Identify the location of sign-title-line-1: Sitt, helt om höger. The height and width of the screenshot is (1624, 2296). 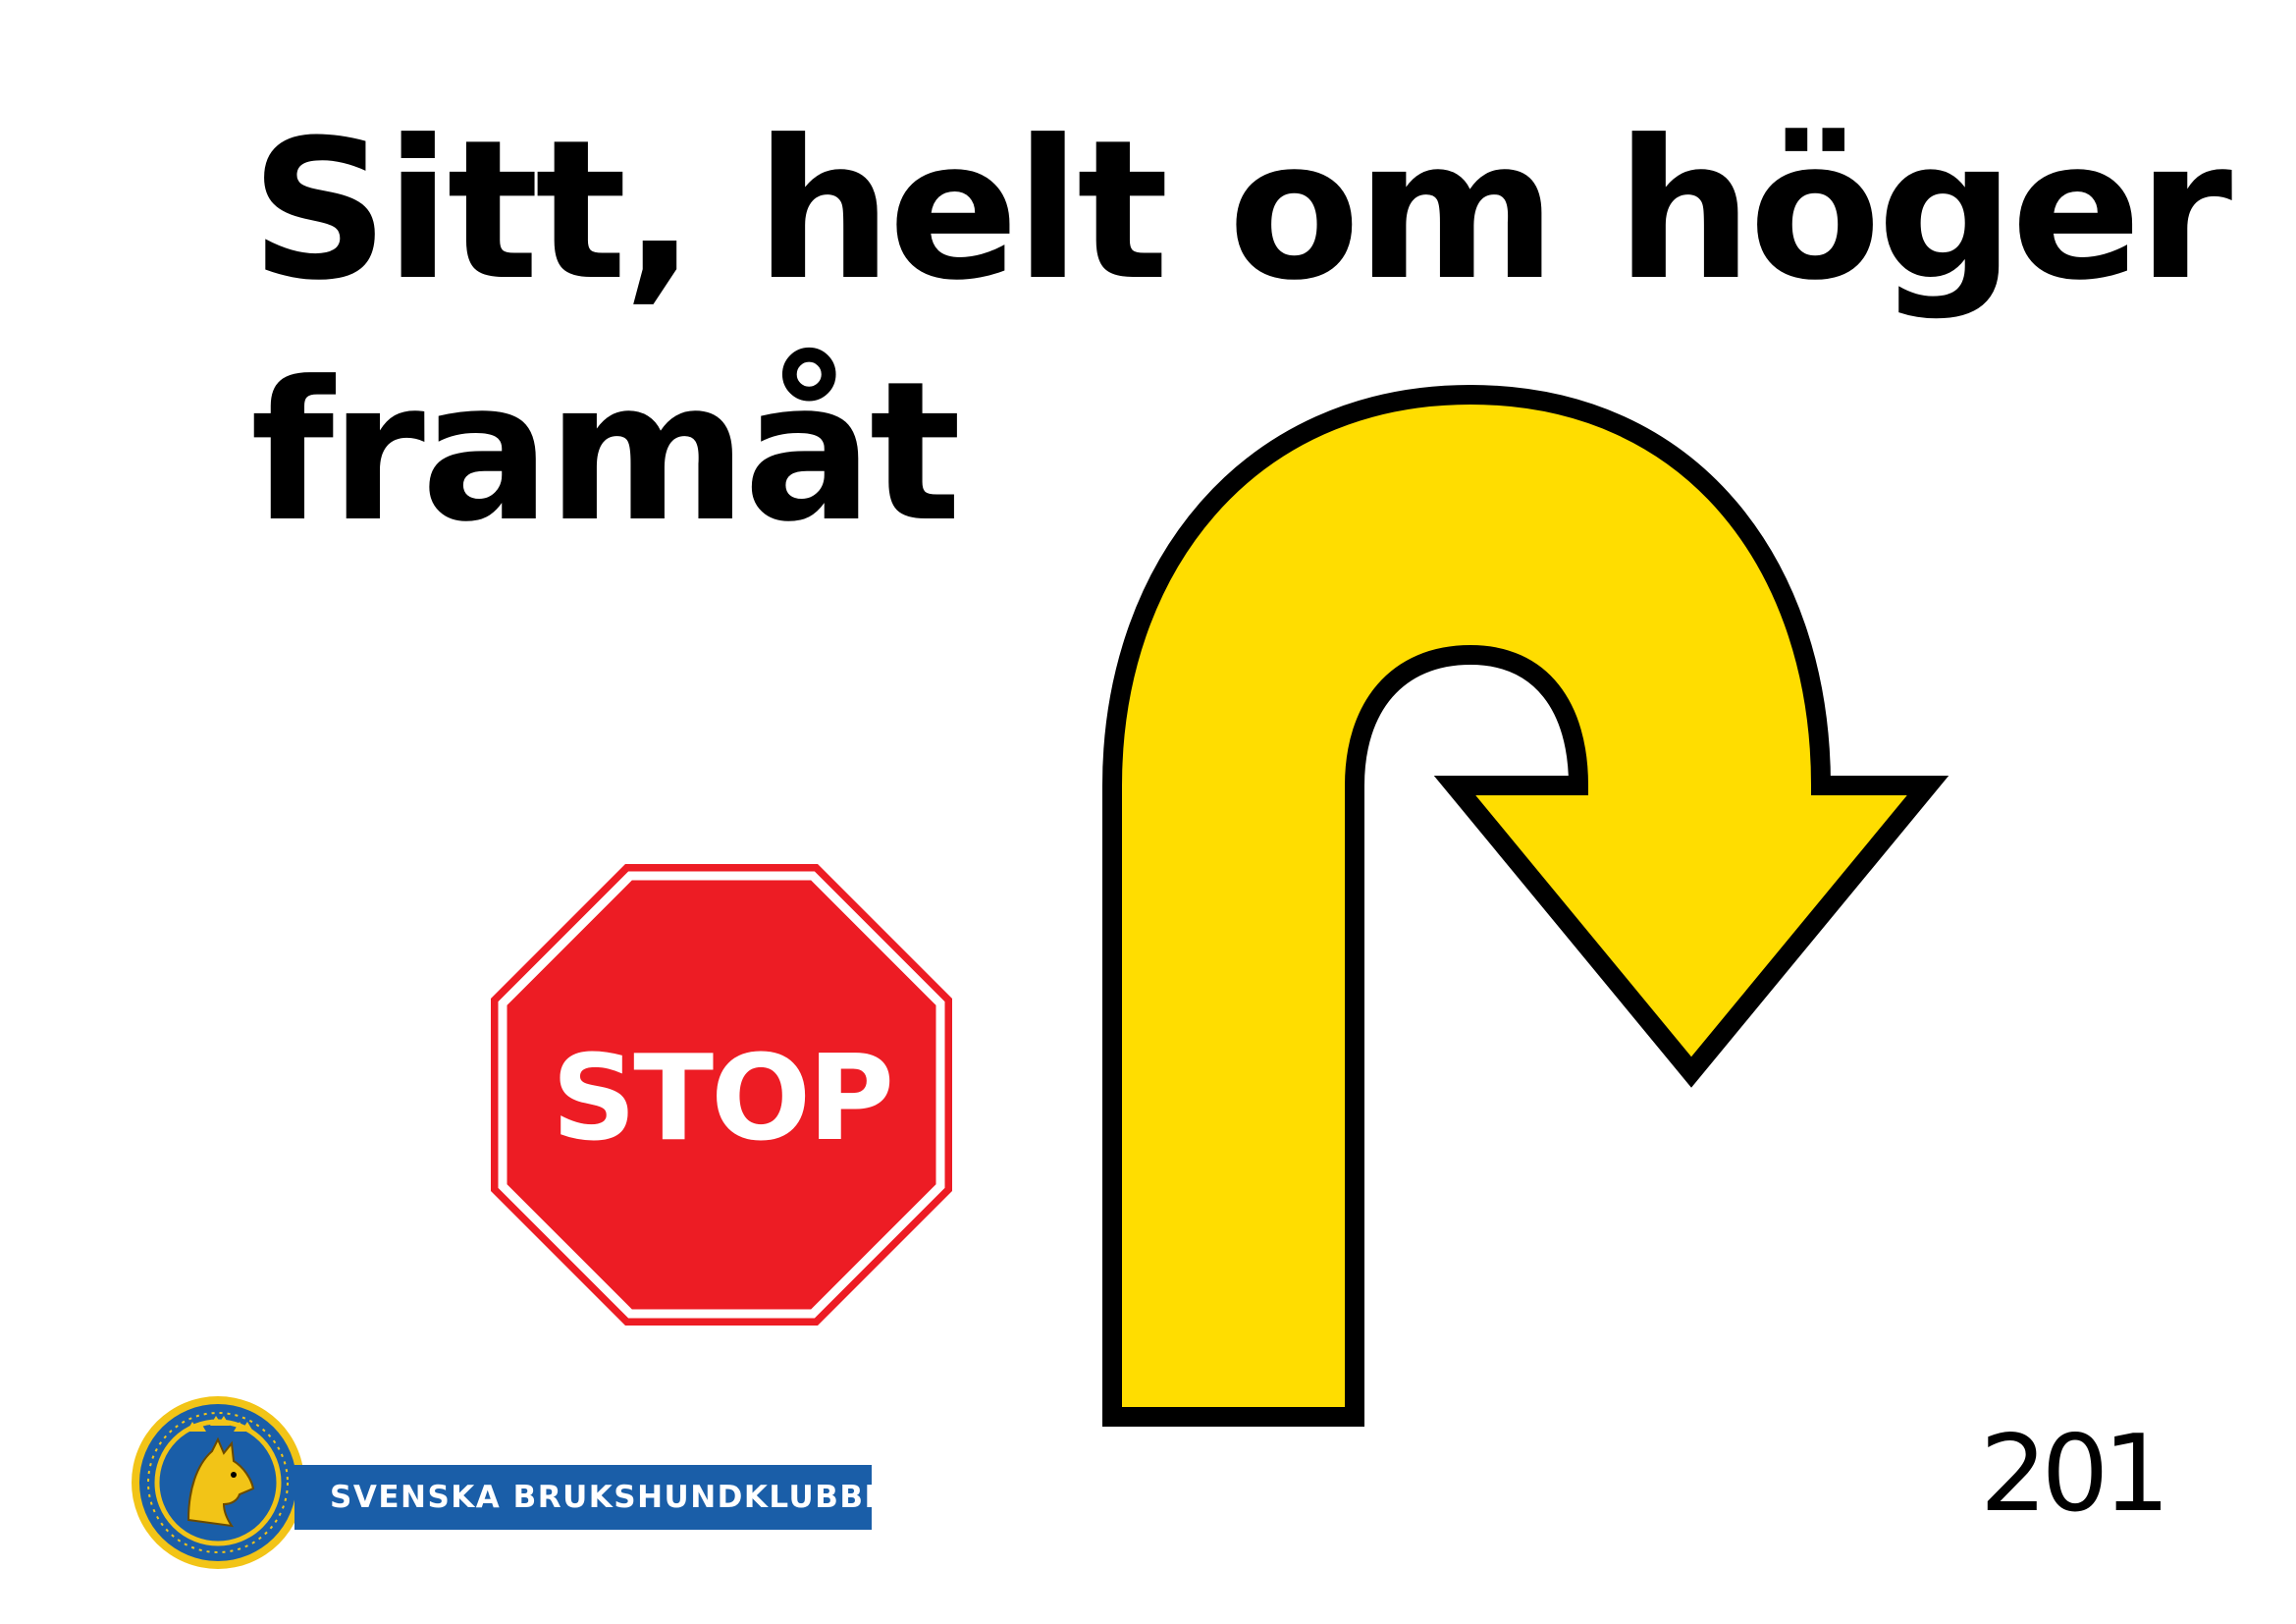
(1241, 211).